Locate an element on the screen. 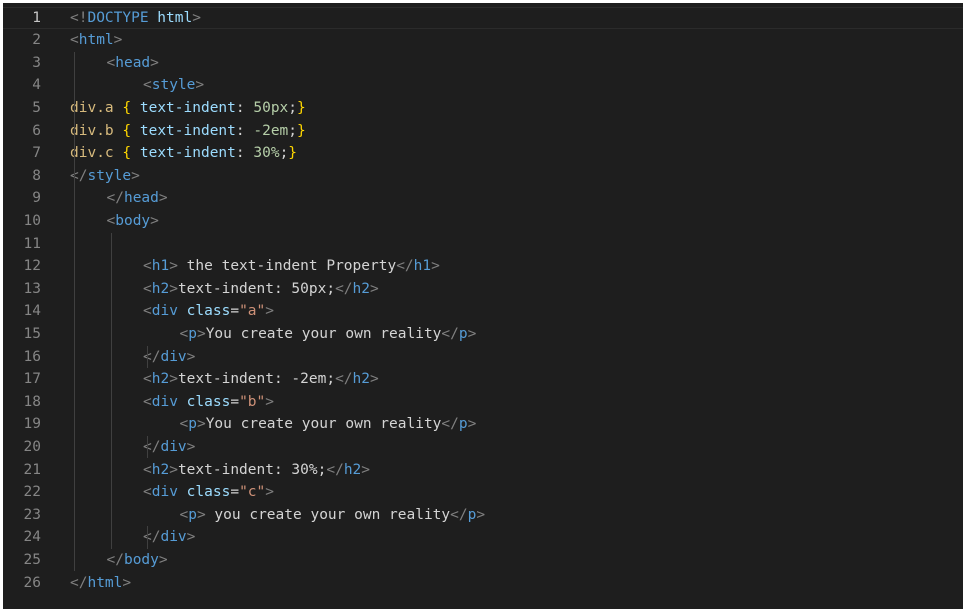 This screenshot has width=966, height=612. code-token: h2 is located at coordinates (361, 379).